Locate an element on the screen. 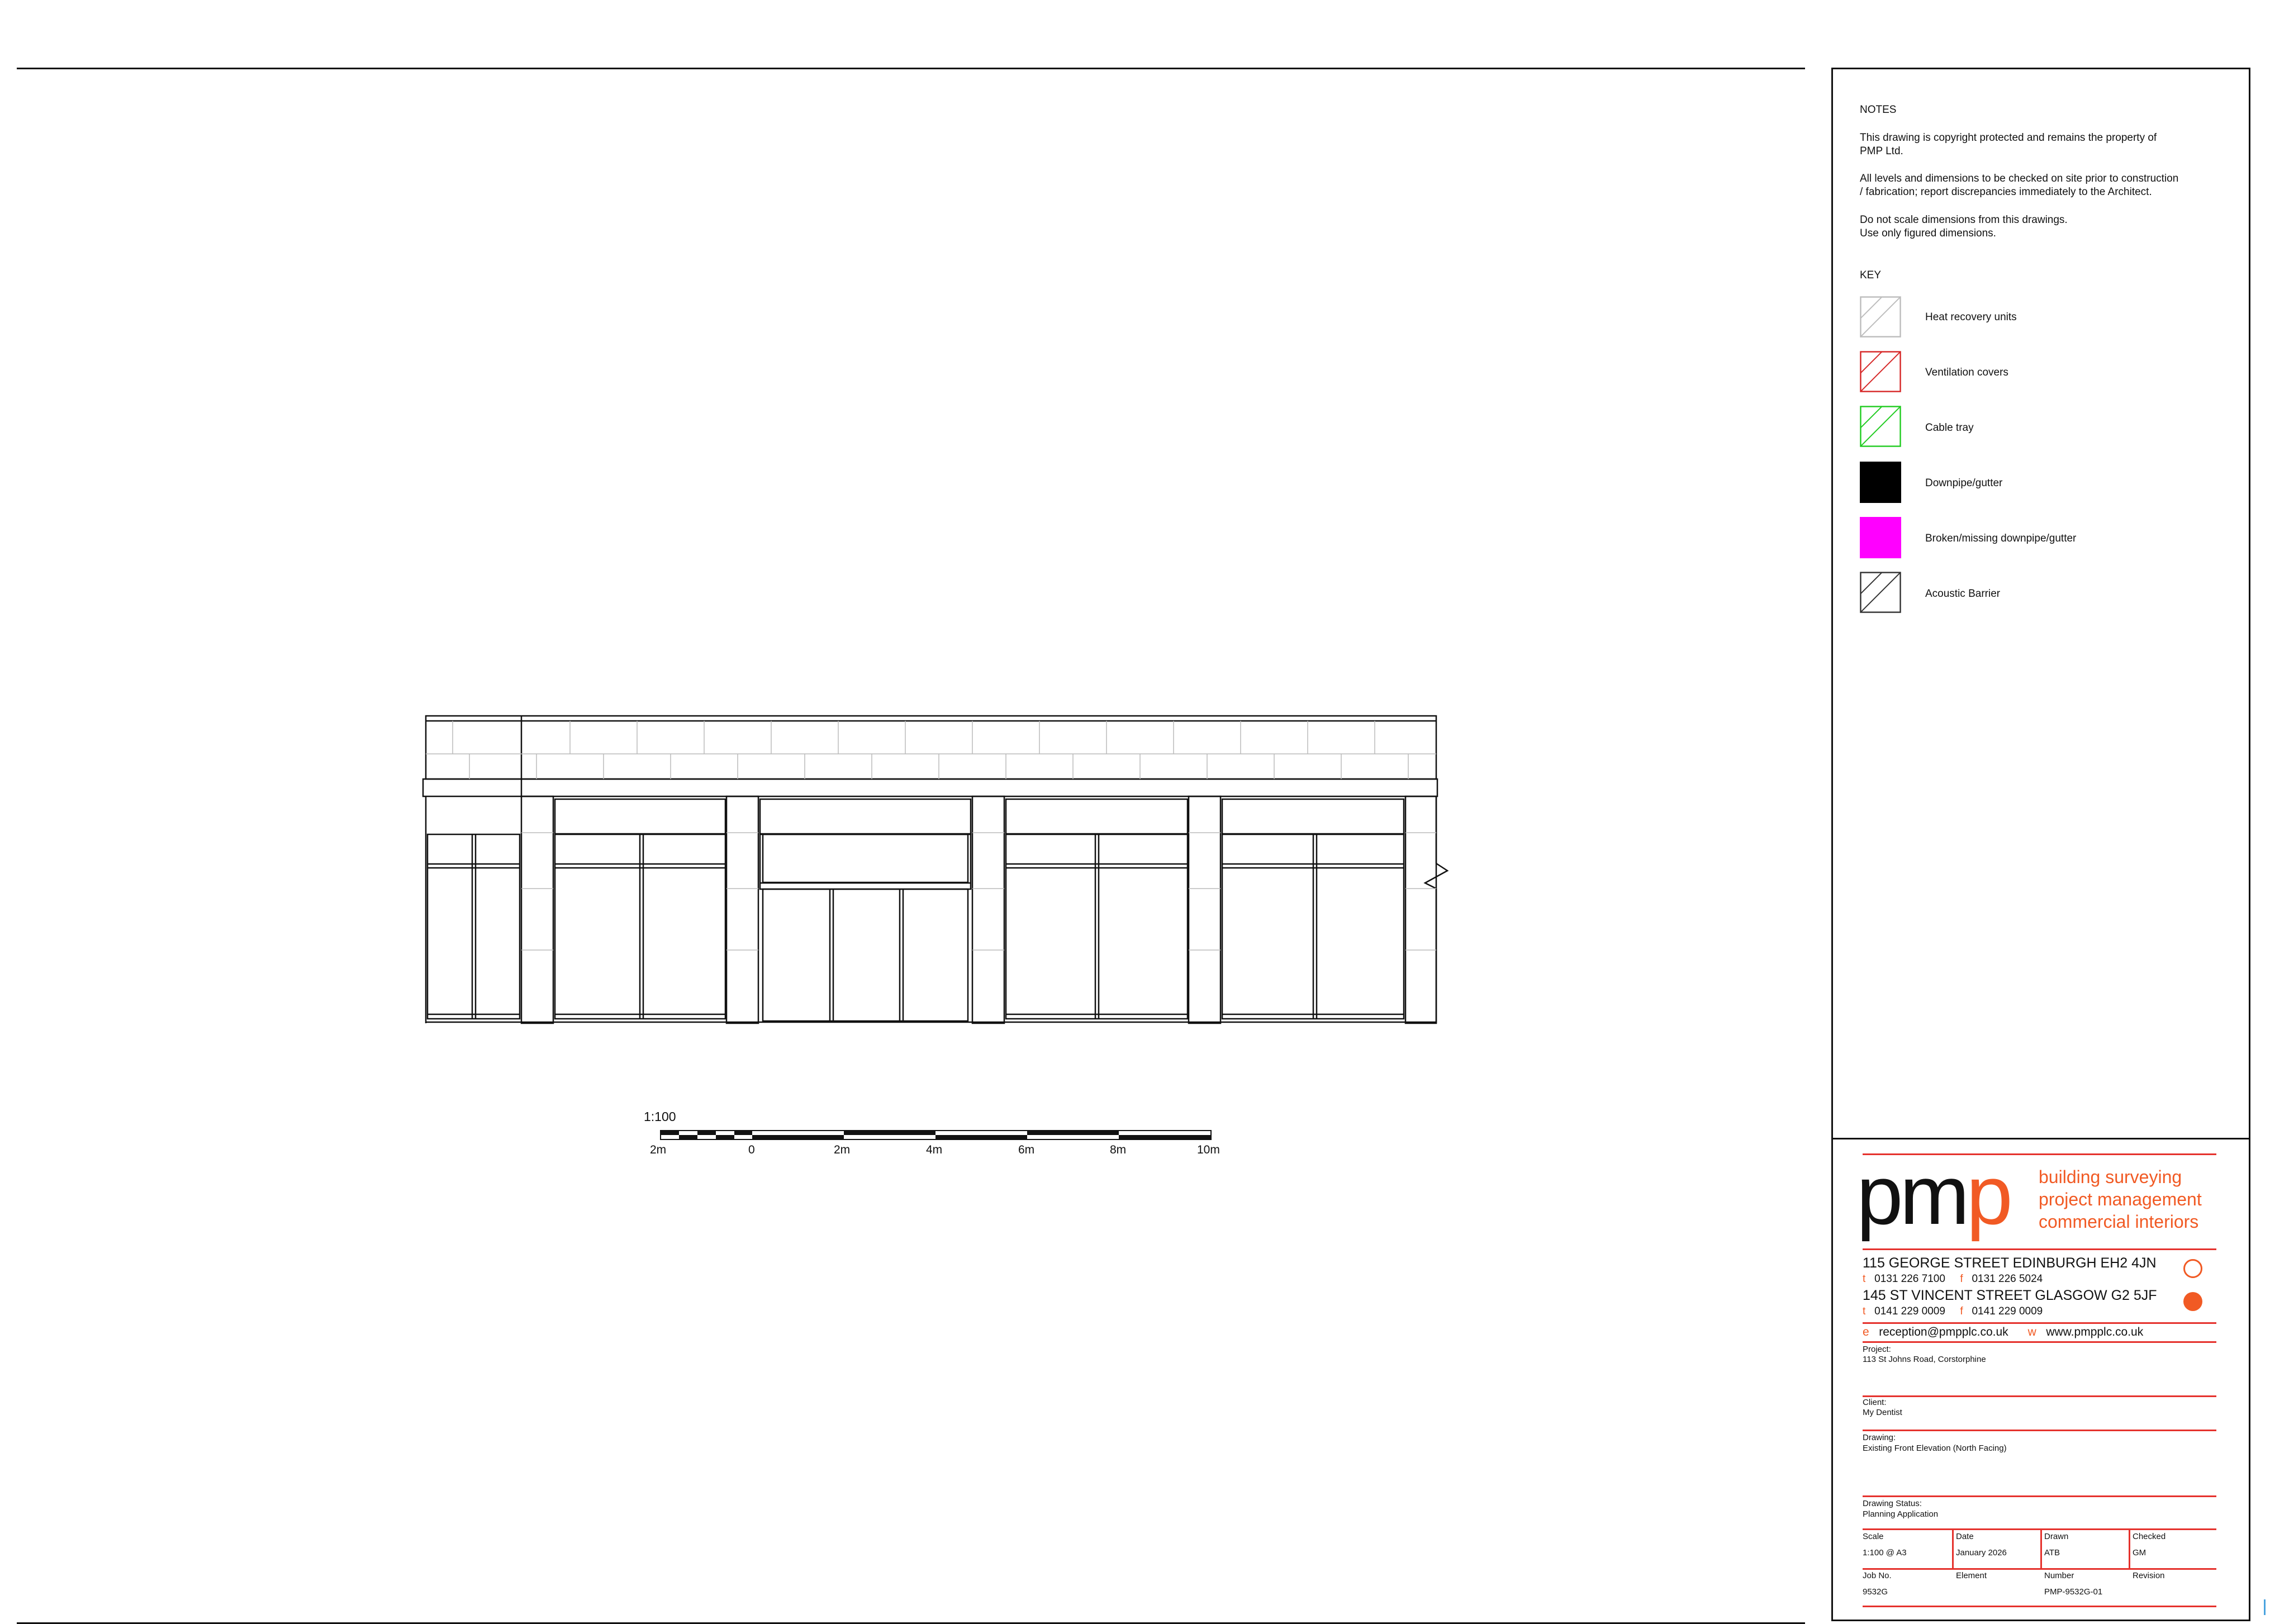 This screenshot has width=2289, height=1624. drawn-value: ATB is located at coordinates (2052, 1552).